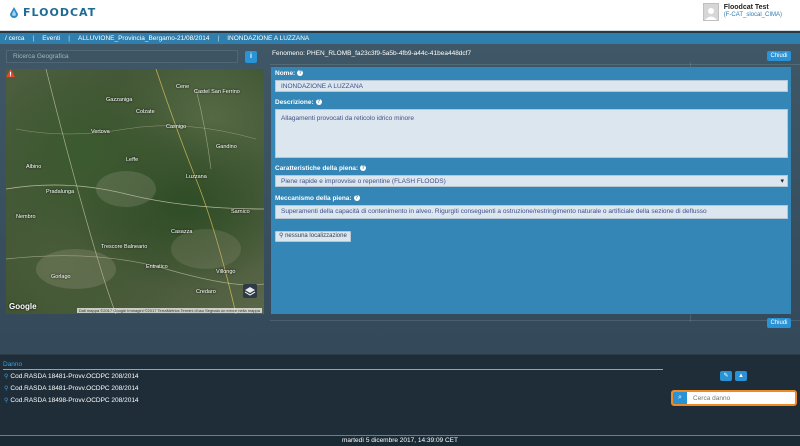 This screenshot has height=446, width=800. Describe the element at coordinates (122, 56) in the screenshot. I see `geo-search-input: Ricerca Geografica` at that location.